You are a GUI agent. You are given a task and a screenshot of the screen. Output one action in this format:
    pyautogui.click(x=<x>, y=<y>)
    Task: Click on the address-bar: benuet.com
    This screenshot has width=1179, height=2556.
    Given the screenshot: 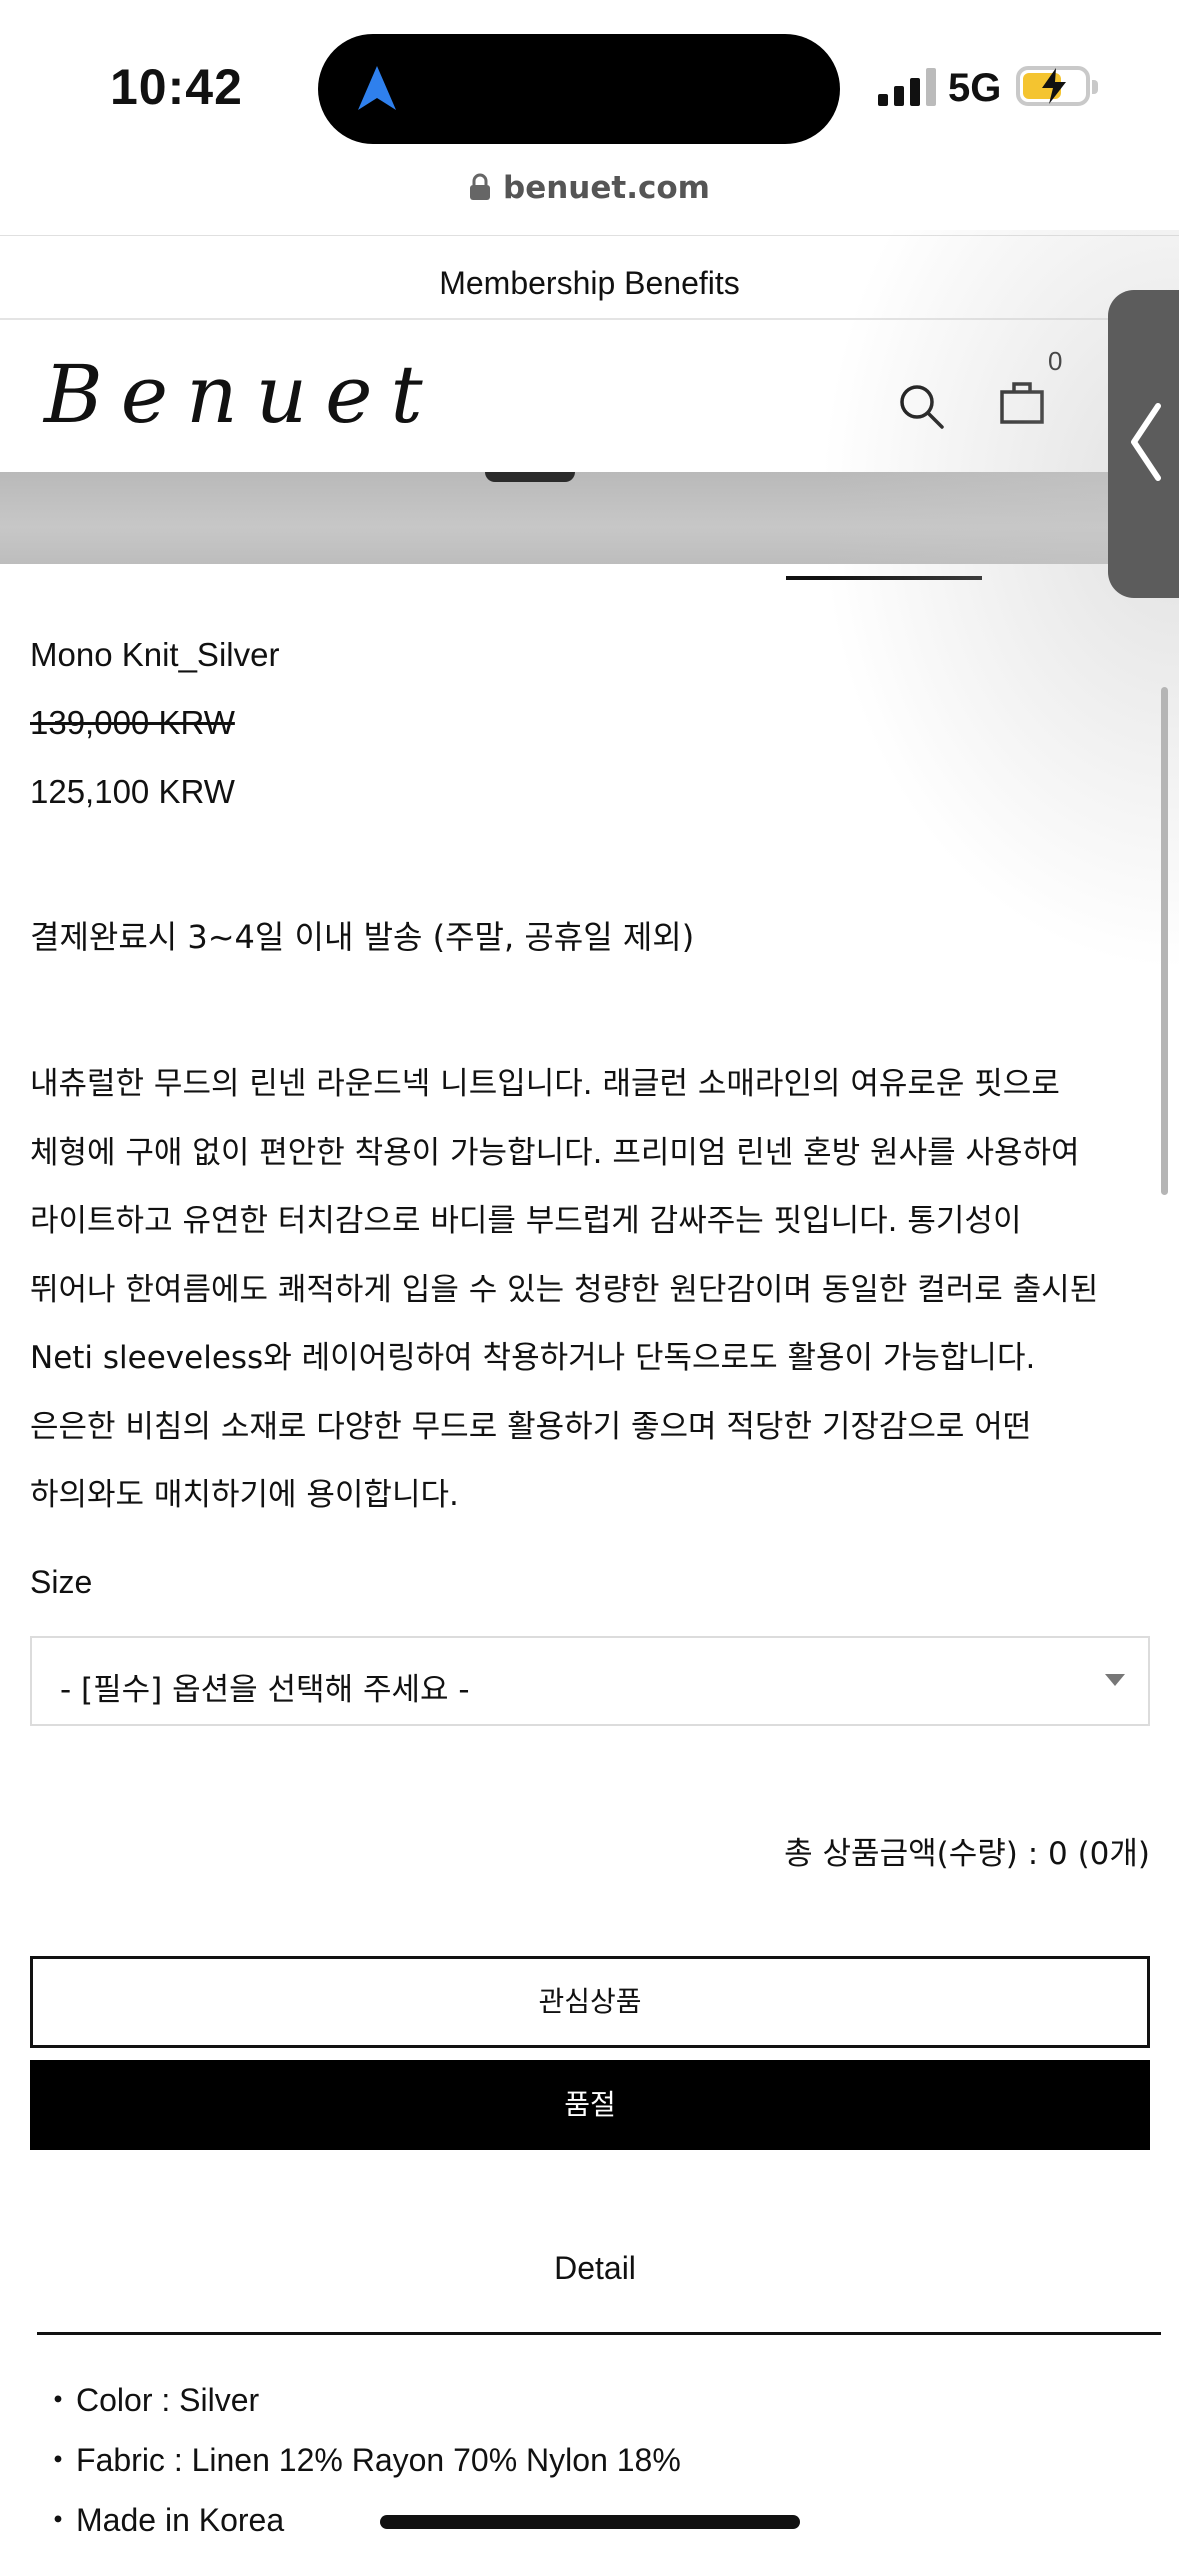 What is the action you would take?
    pyautogui.click(x=589, y=188)
    